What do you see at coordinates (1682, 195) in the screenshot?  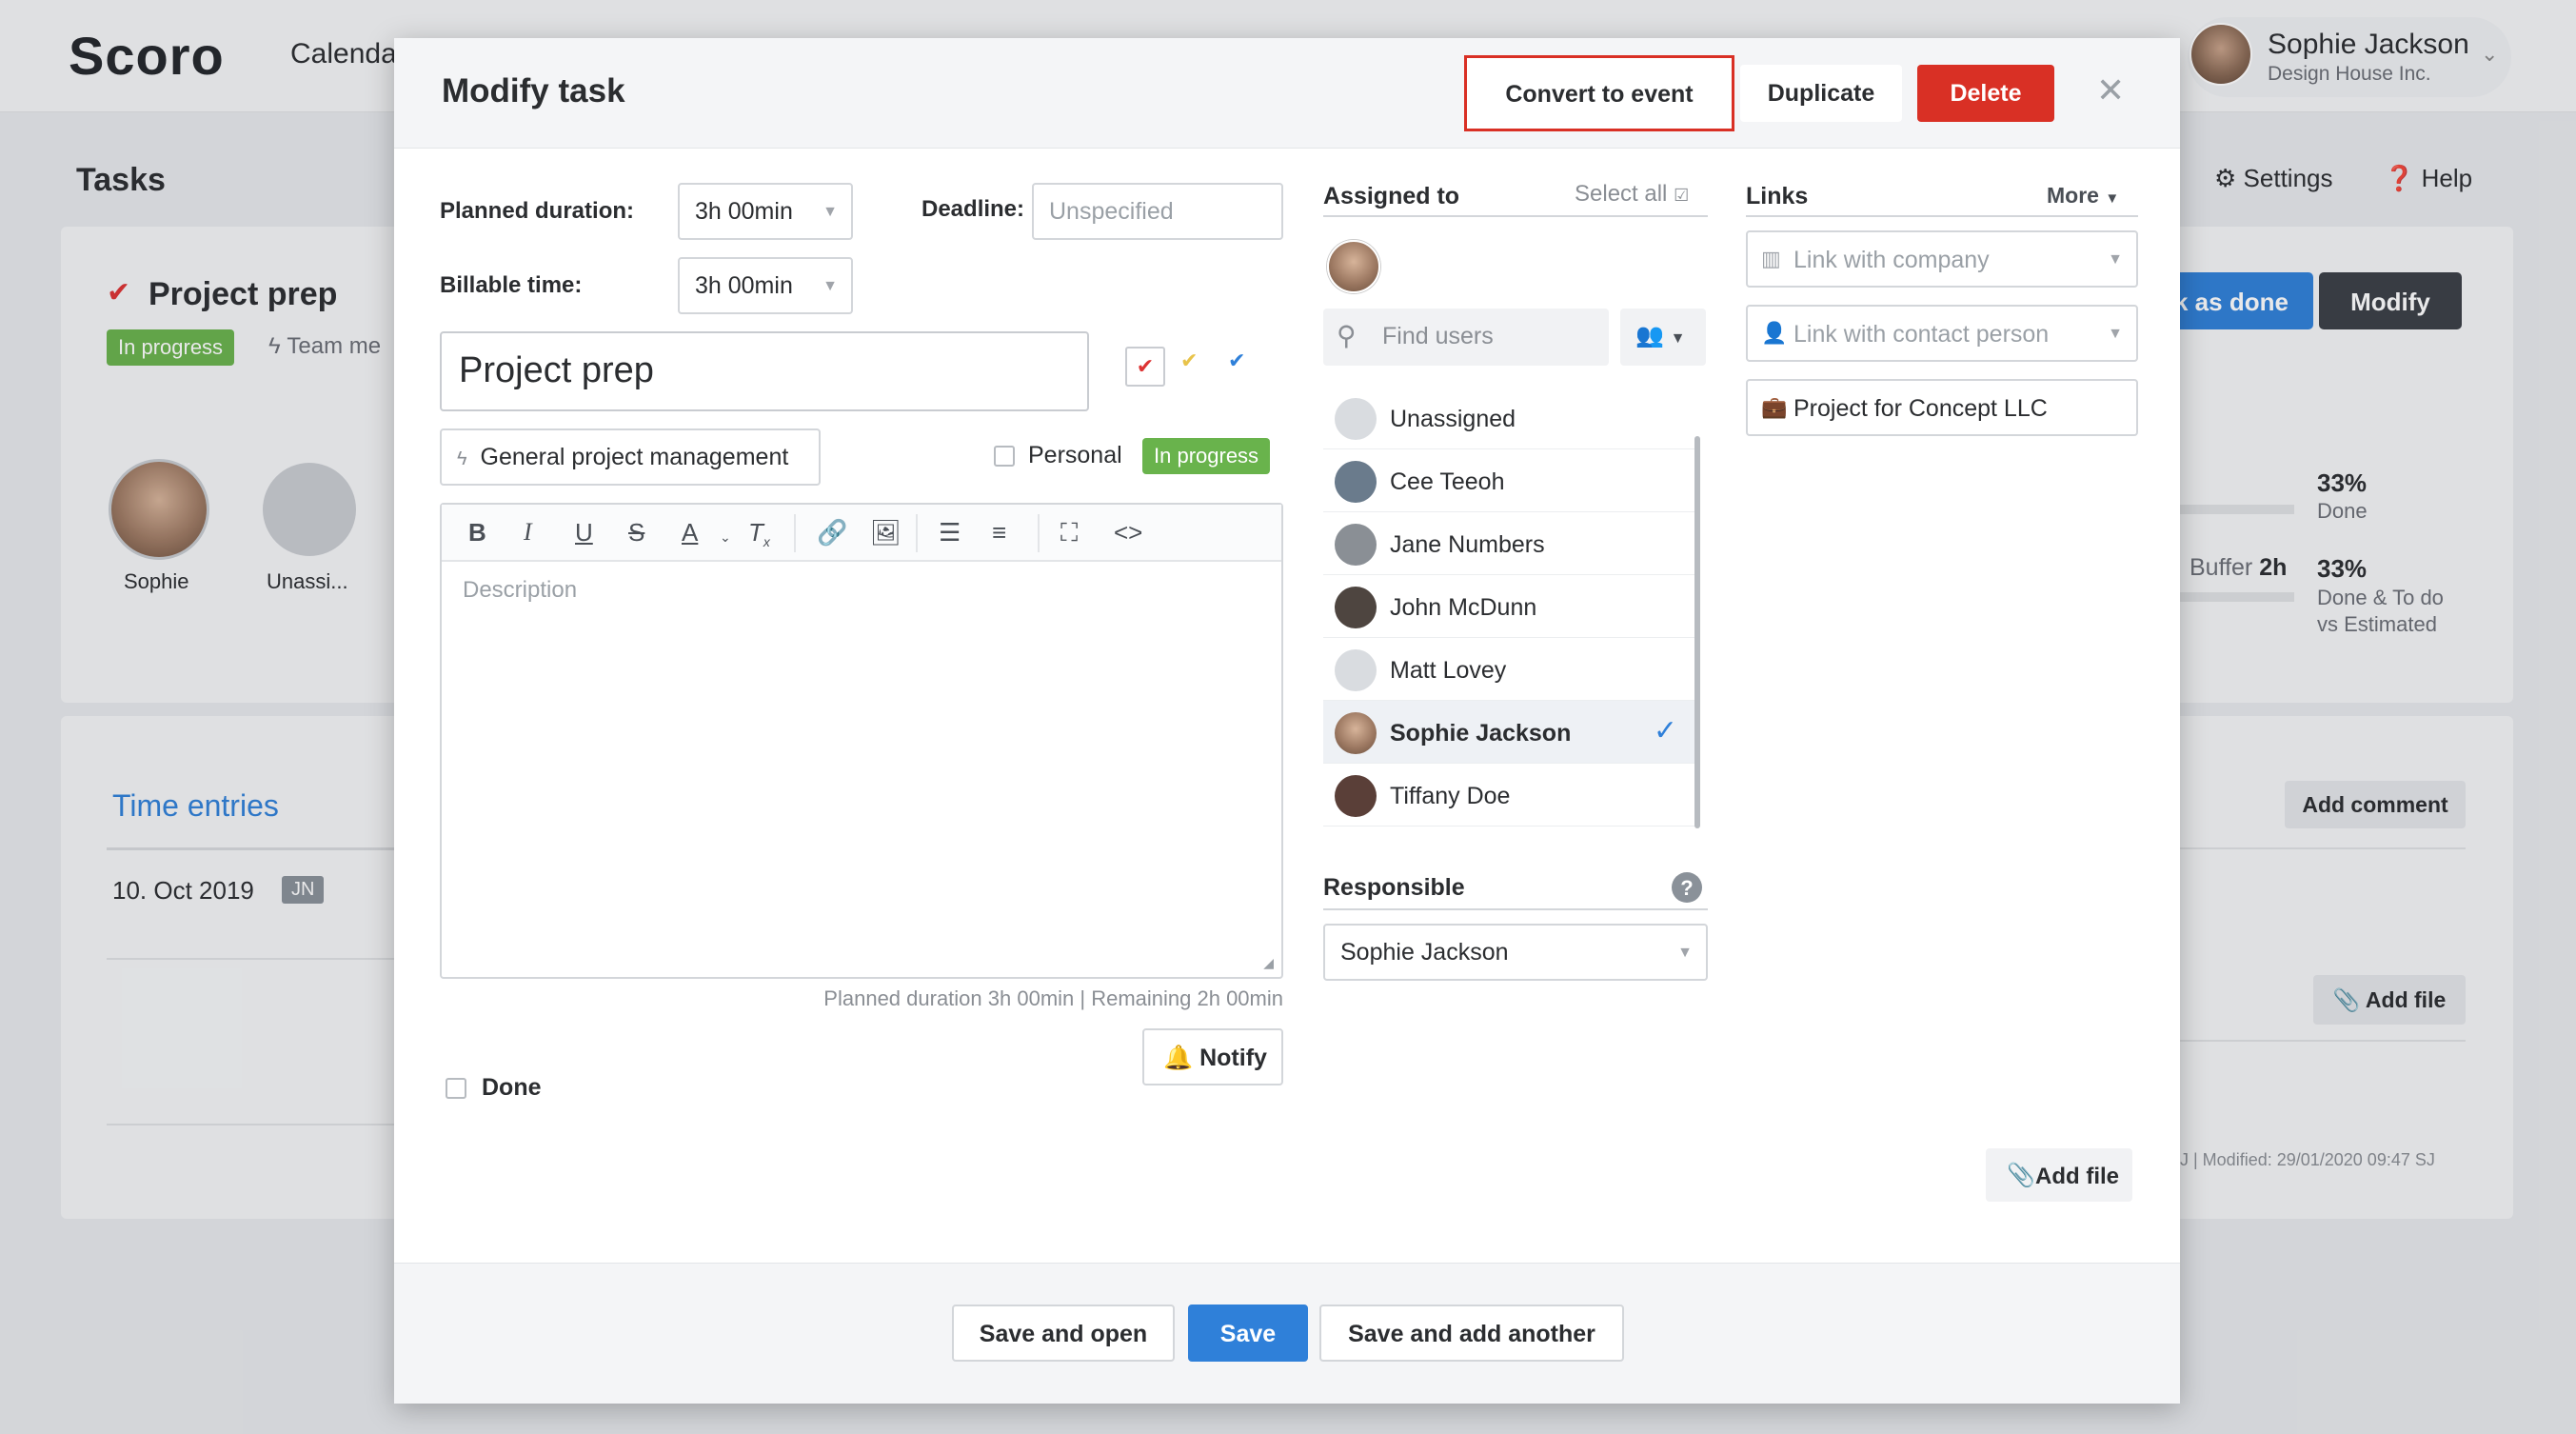 I see `checkbox-icon: ☑` at bounding box center [1682, 195].